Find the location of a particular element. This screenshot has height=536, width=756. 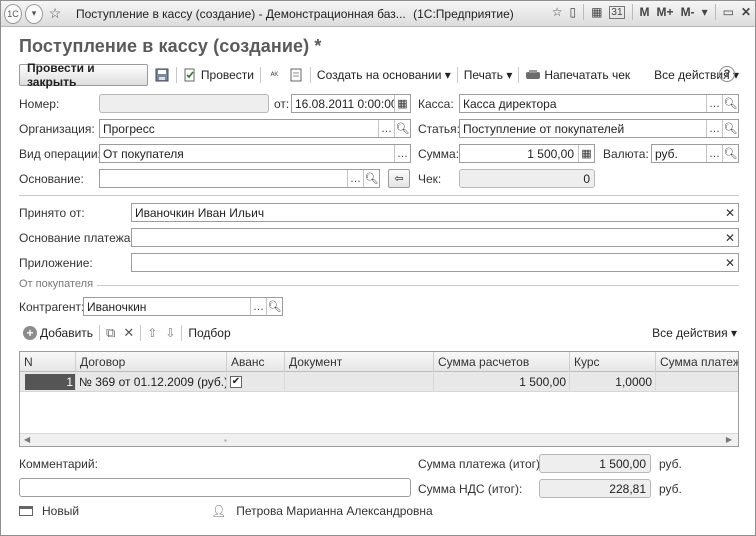

delete-row-icon: ✕ is located at coordinates (128, 333).